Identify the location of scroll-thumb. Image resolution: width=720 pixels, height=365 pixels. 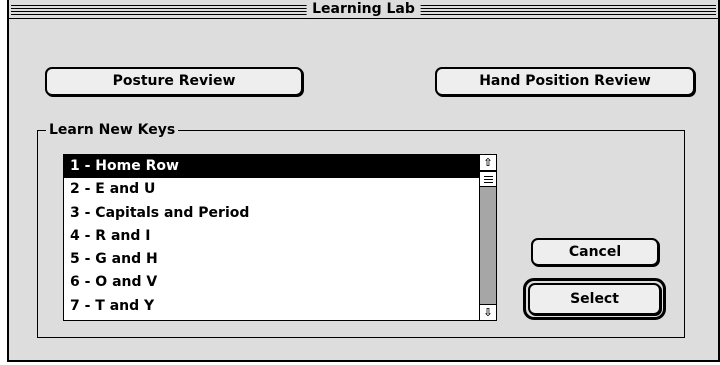
(488, 179).